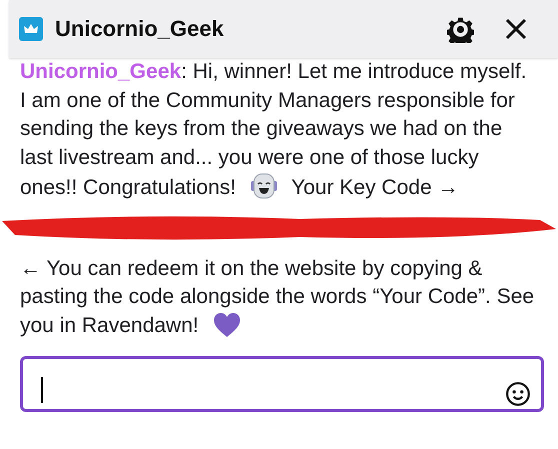  What do you see at coordinates (101, 71) in the screenshot?
I see `username-link: Unicornio_Geek` at bounding box center [101, 71].